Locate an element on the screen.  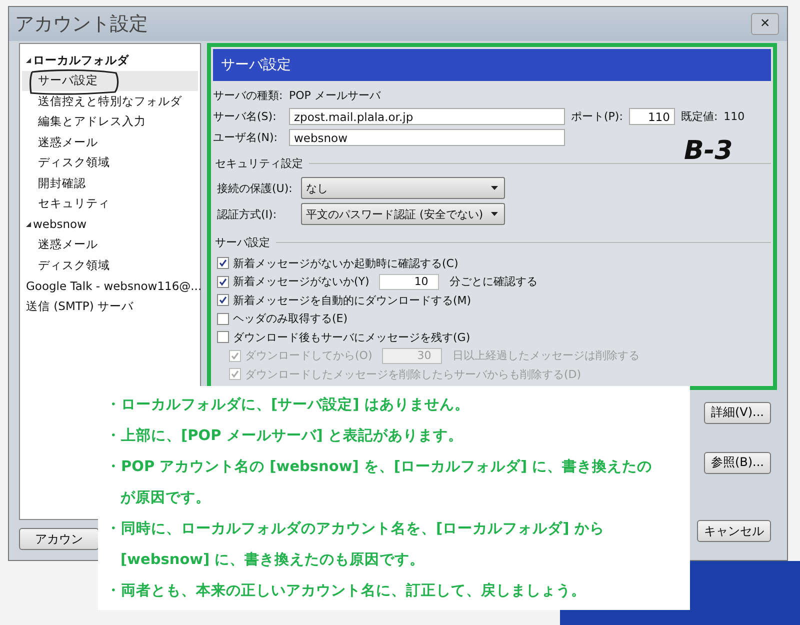
tree-item: 開封確認 is located at coordinates (110, 183).